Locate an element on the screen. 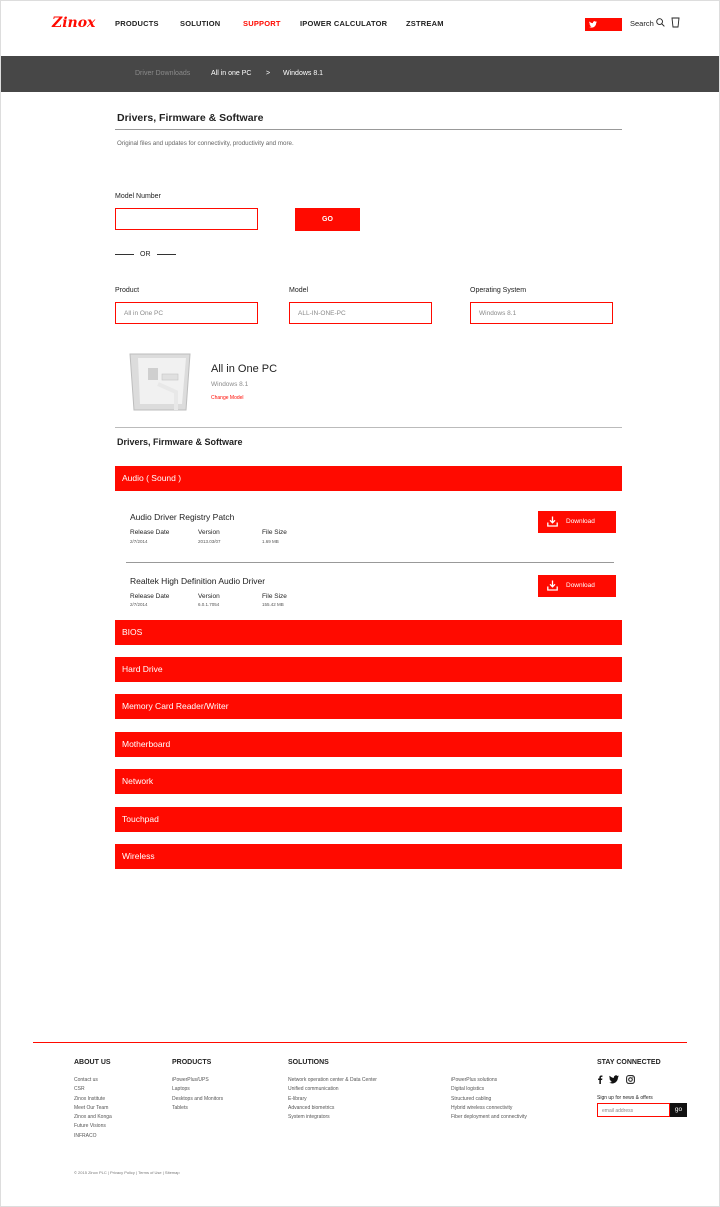 The image size is (720, 1207). twitter-button is located at coordinates (603, 24).